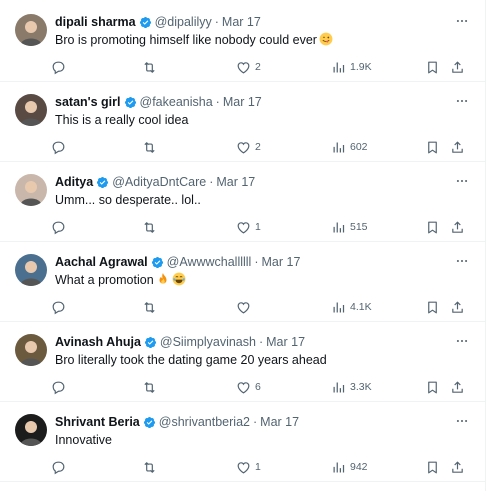 The image size is (491, 491). I want to click on tweet-actions: 4.1K, so click(262, 307).